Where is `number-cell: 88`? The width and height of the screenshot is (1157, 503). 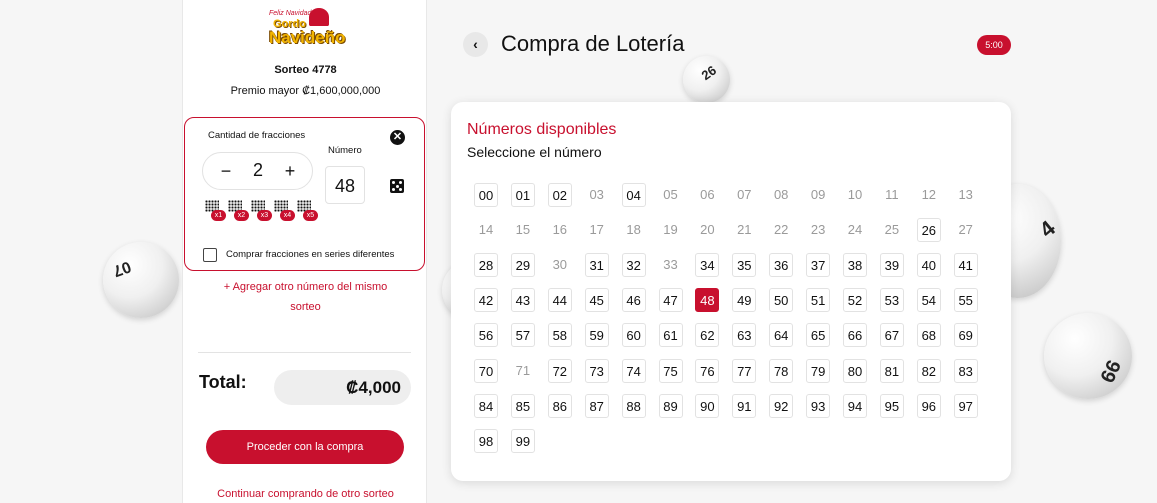 number-cell: 88 is located at coordinates (633, 405).